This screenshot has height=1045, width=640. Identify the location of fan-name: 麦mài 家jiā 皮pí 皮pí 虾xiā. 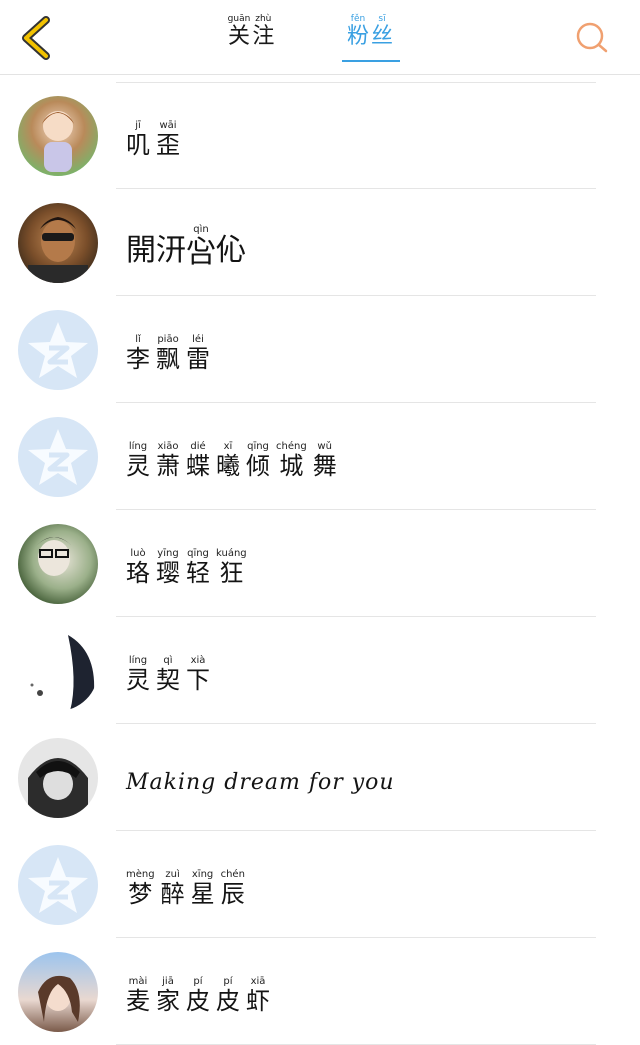
(201, 996).